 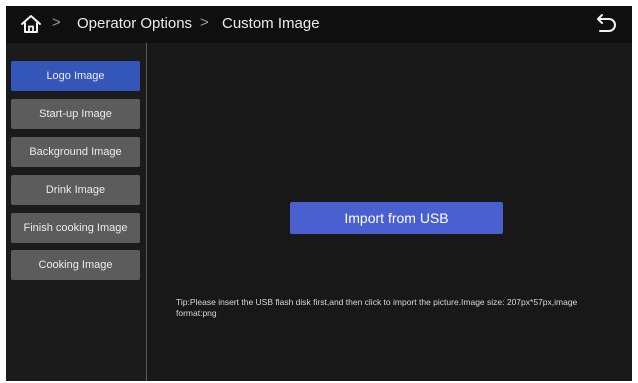 I want to click on sidebar-item-drink-image: Drink Image, so click(x=75, y=190).